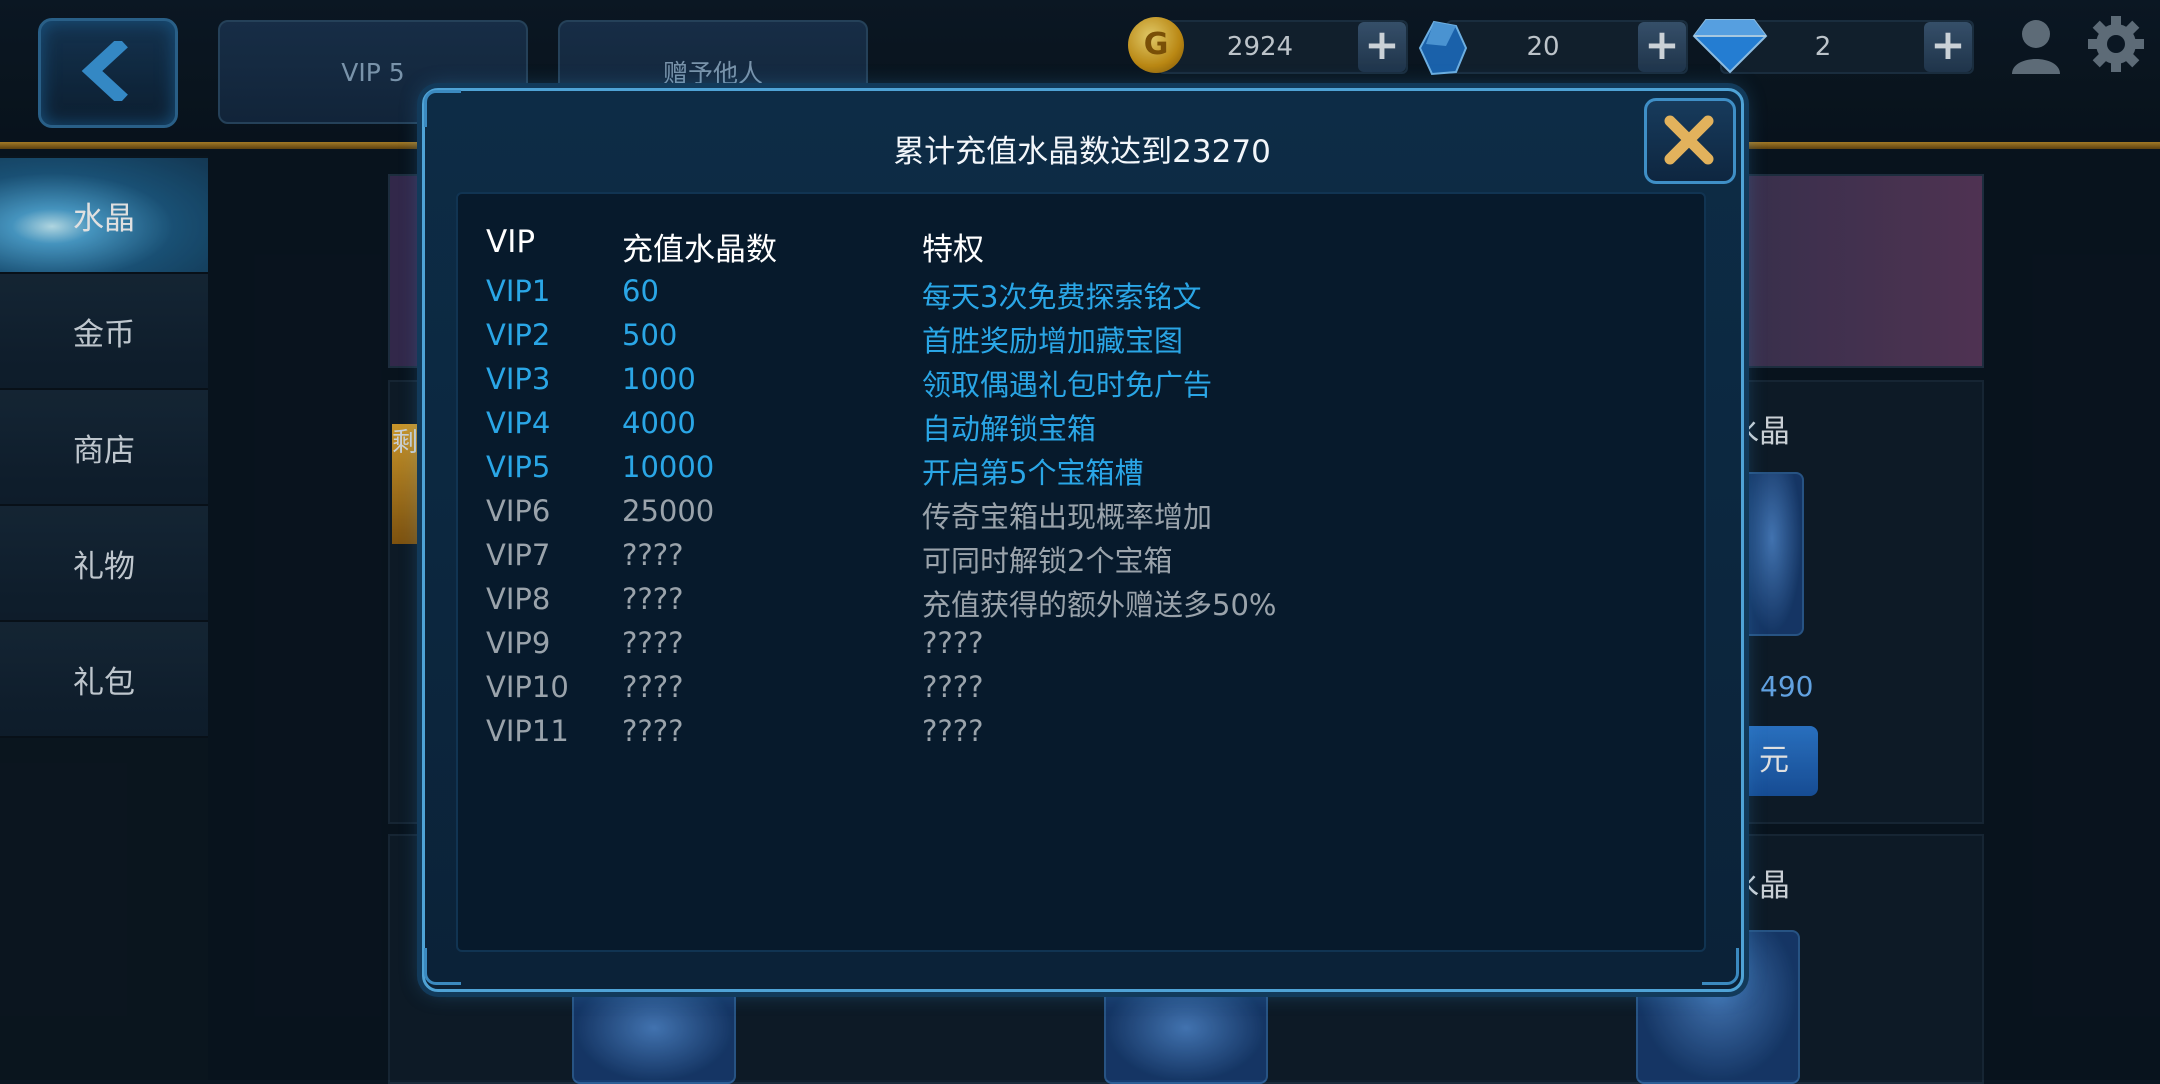 The width and height of the screenshot is (2160, 1084). I want to click on vip-level-cell: VIP11, so click(527, 731).